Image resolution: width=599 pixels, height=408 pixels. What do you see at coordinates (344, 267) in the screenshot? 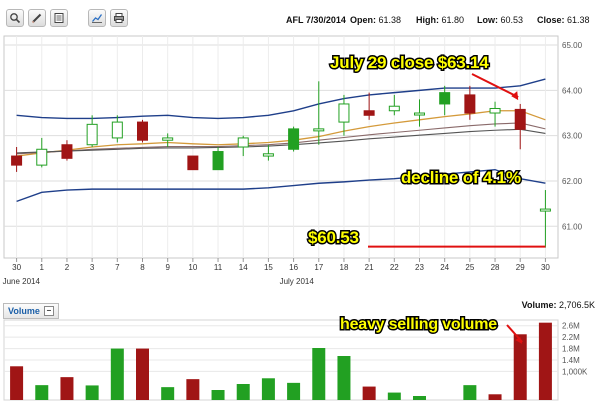
I see `x-tick-label: 18` at bounding box center [344, 267].